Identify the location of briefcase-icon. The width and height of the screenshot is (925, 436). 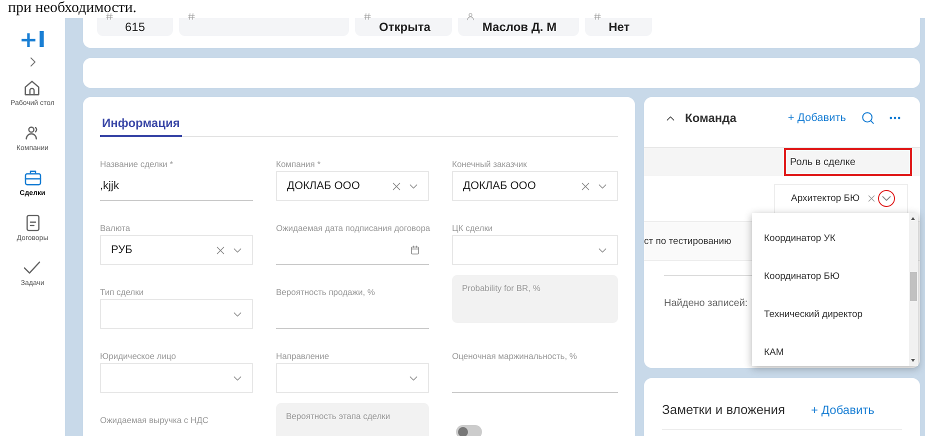
(32, 178).